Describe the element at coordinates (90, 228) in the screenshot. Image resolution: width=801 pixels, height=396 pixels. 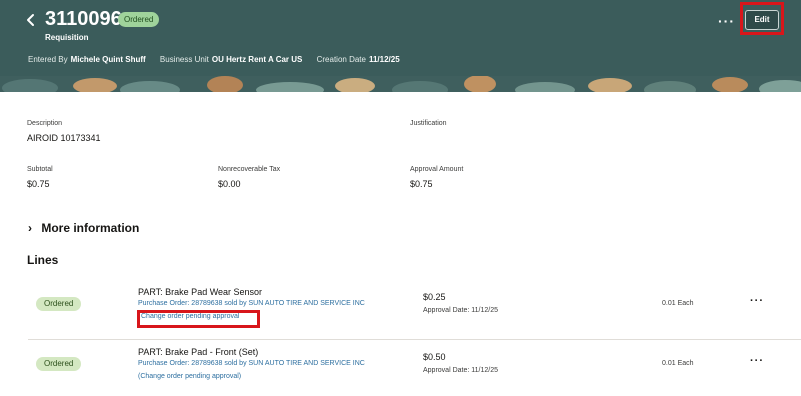
I see `more-information-label: More information` at that location.